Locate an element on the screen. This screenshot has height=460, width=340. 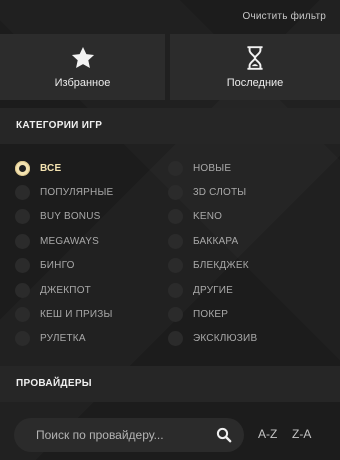
category-item: БЛЕКДЖЕК is located at coordinates (208, 266).